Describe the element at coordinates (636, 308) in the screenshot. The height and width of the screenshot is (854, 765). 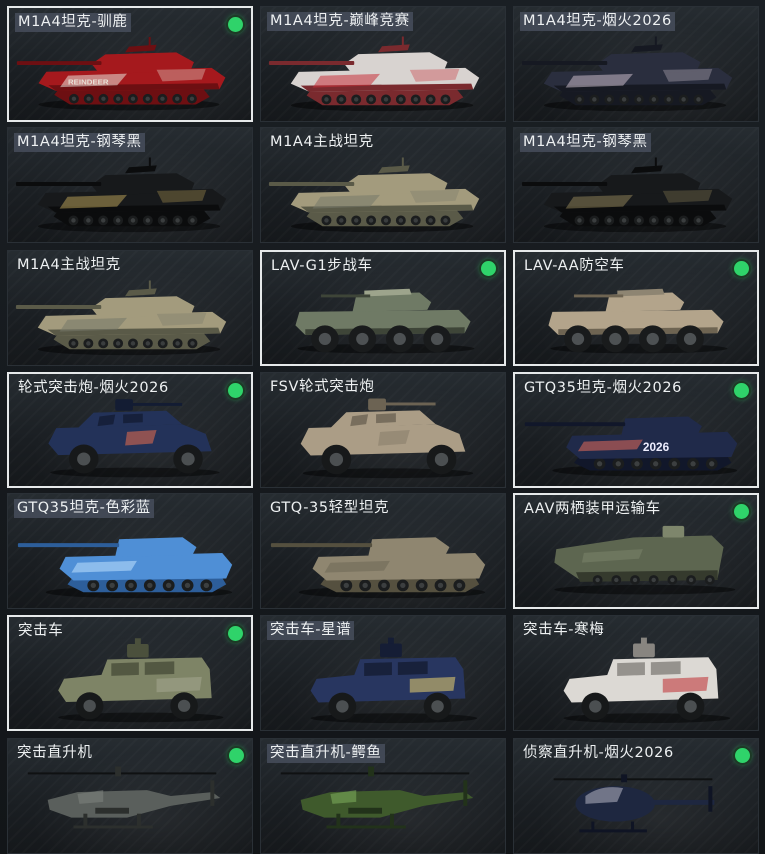
I see `vehicle-card: LAV-AA防空车` at that location.